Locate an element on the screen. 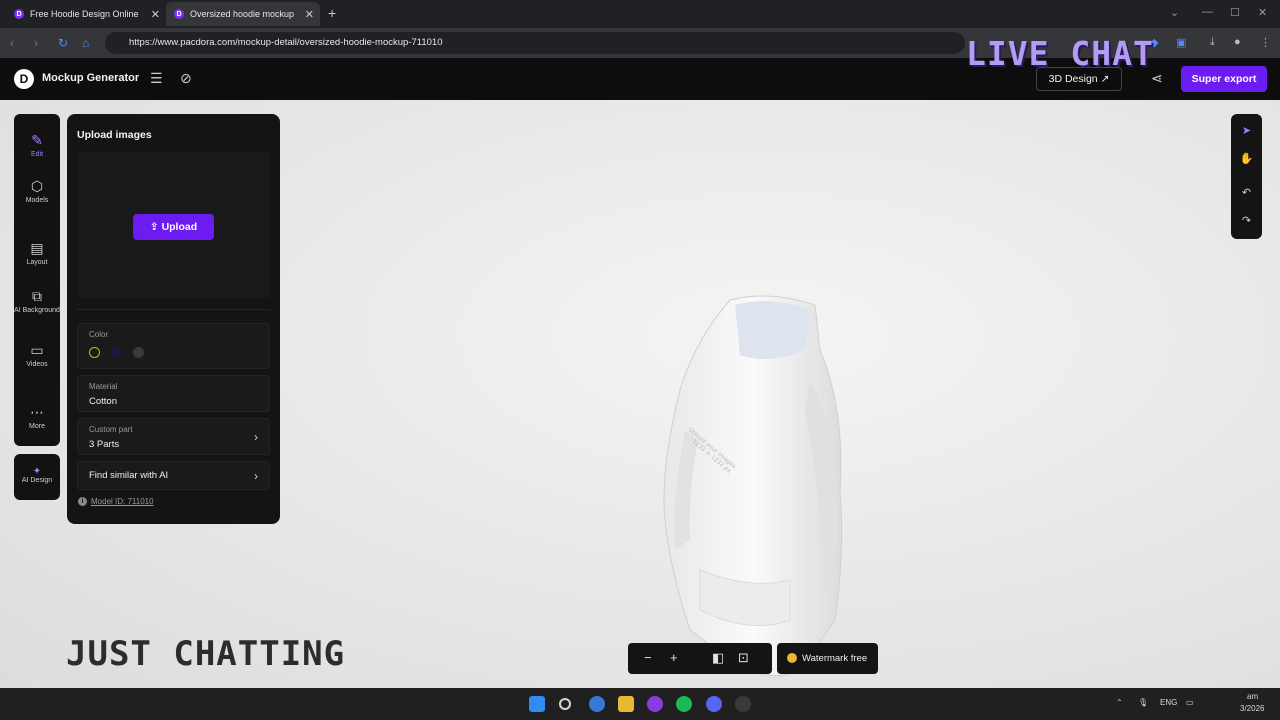  tab-title: Free Hoodie Design Online is located at coordinates (84, 14).